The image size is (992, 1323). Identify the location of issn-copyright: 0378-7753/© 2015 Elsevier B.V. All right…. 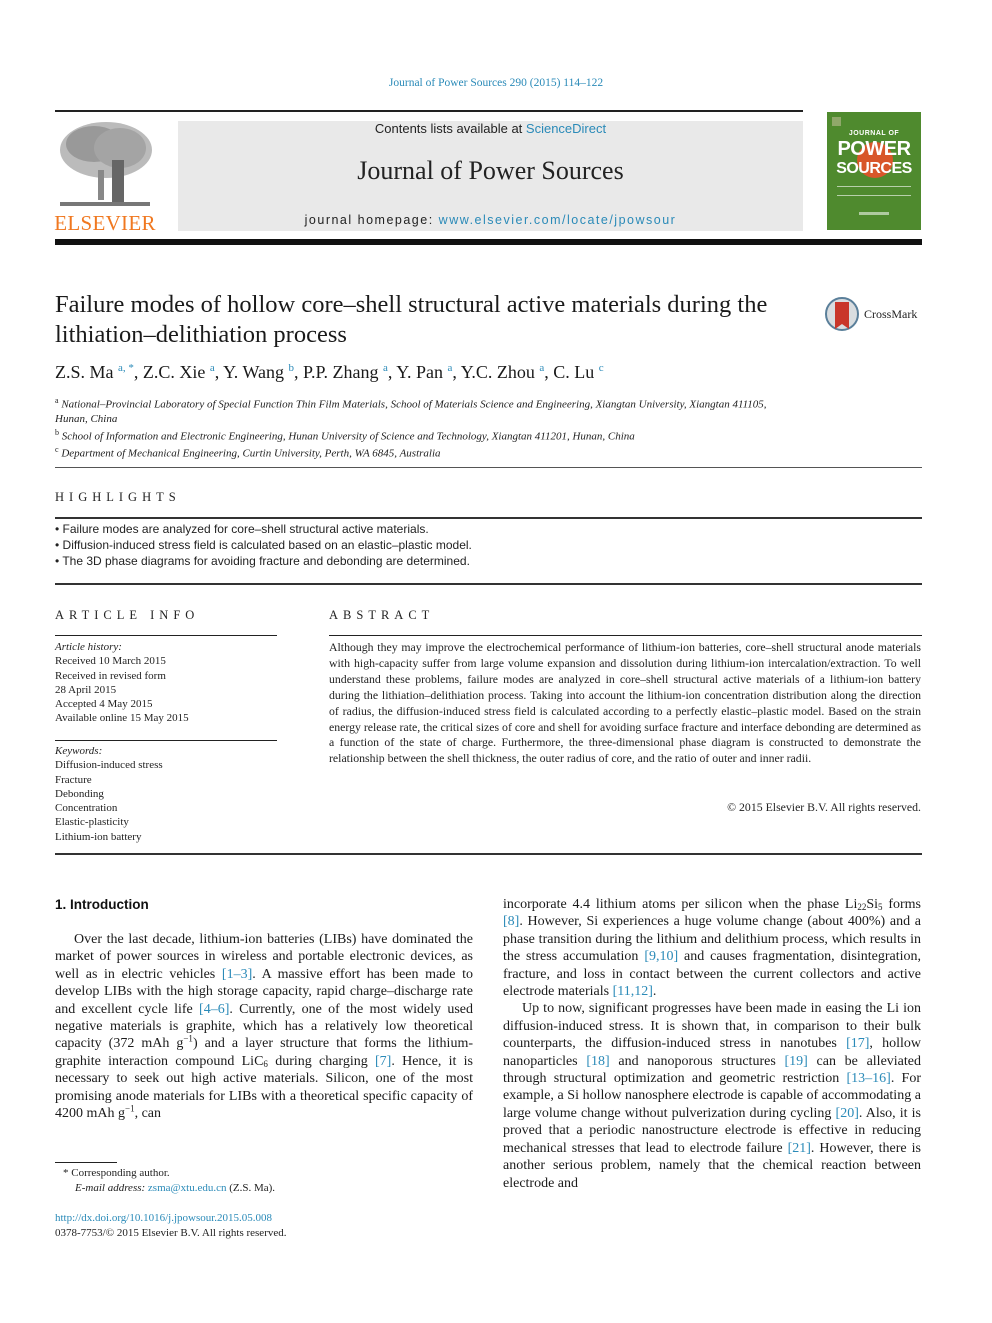
(171, 1233).